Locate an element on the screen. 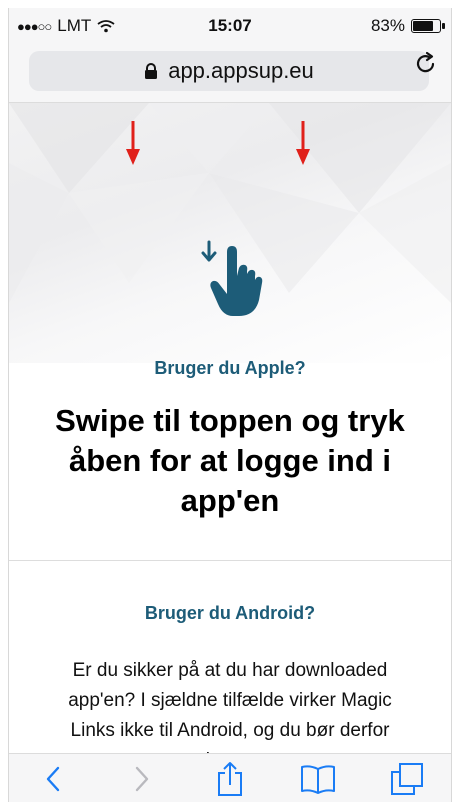 The width and height of the screenshot is (458, 810). reload-icon is located at coordinates (425, 62).